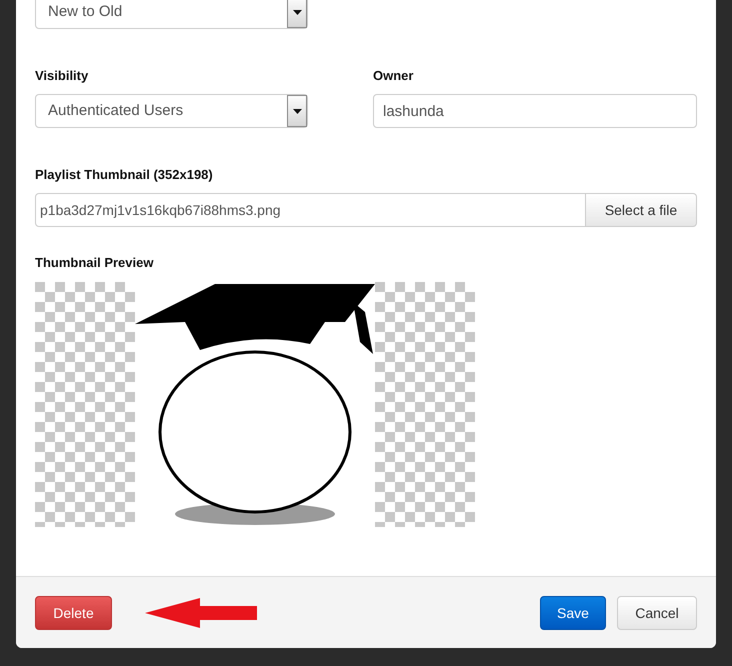 The height and width of the screenshot is (666, 732). Describe the element at coordinates (124, 175) in the screenshot. I see `field-label: Playlist Thumbnail (352x198)` at that location.